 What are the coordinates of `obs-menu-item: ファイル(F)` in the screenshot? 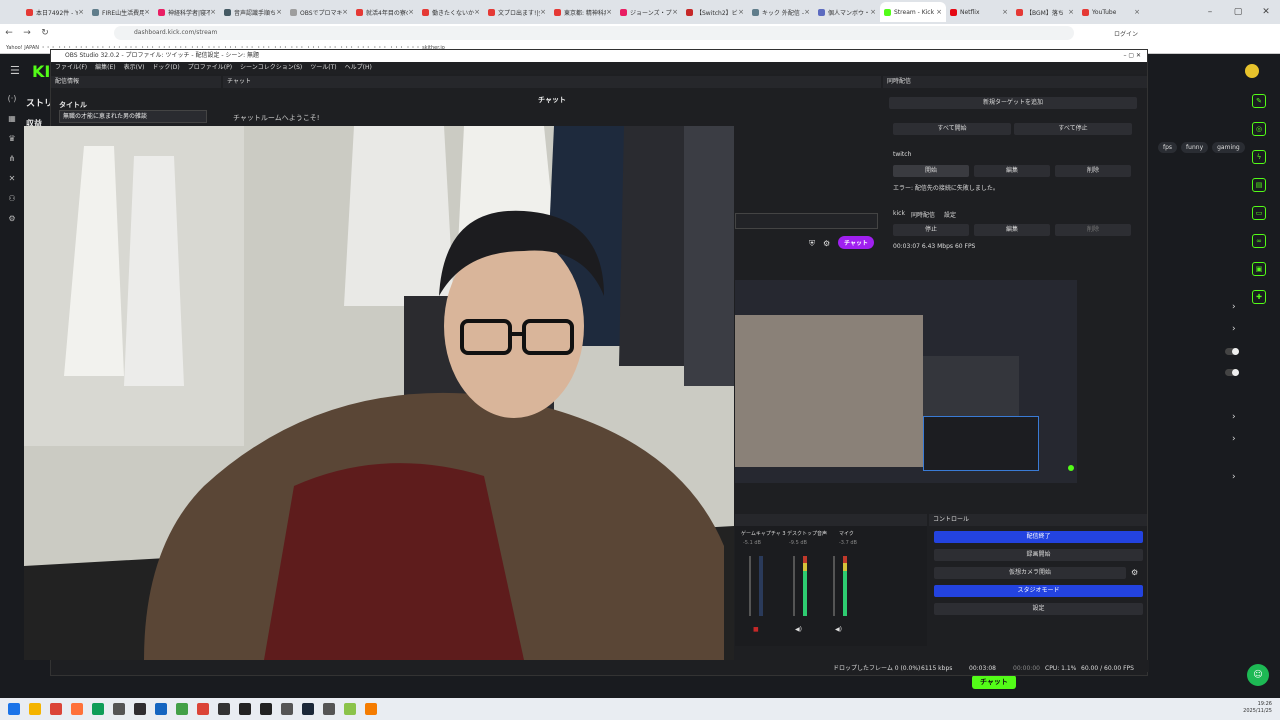 It's located at (71, 68).